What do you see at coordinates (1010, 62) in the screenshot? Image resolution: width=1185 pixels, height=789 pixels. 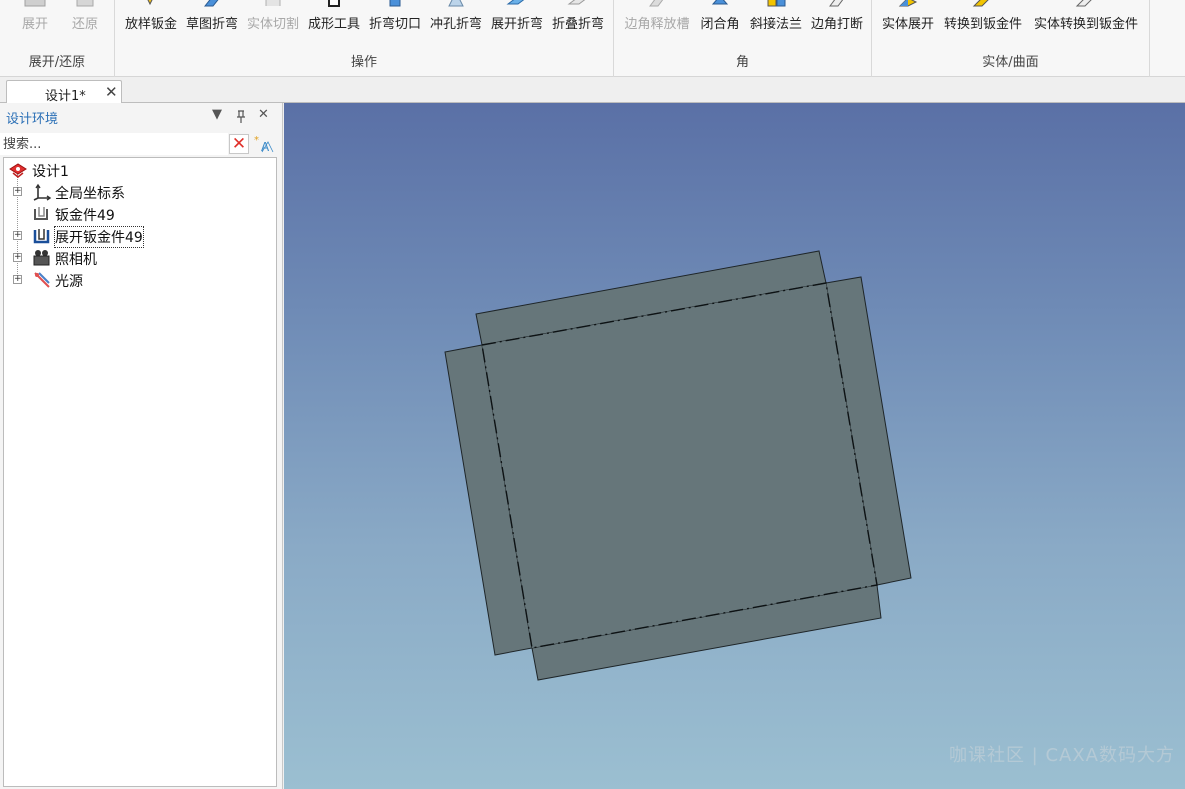 I see `ribbon-group-label: 实体/曲面` at bounding box center [1010, 62].